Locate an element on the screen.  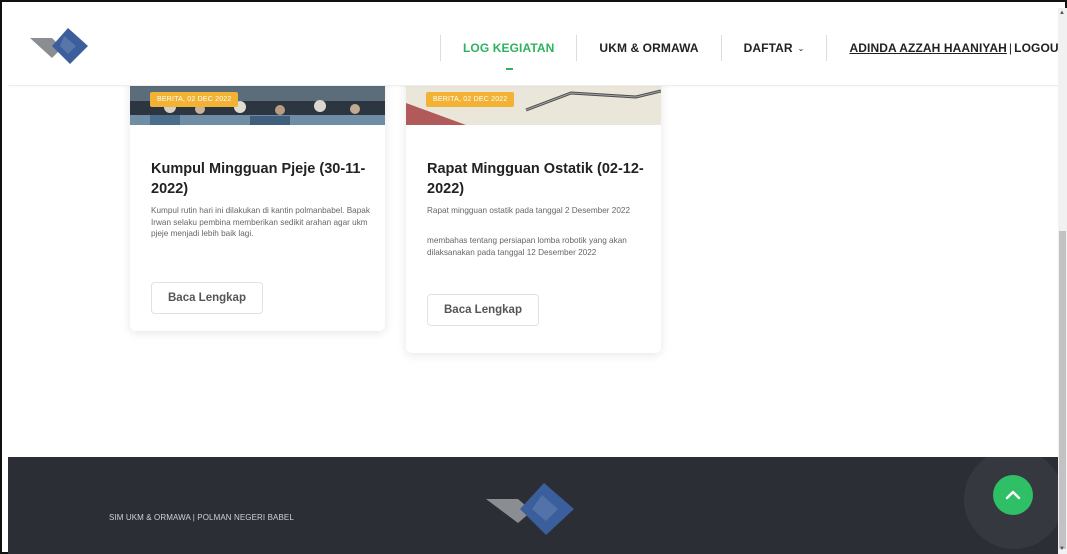
nav-label: LOG KEGIATAN is located at coordinates (509, 48).